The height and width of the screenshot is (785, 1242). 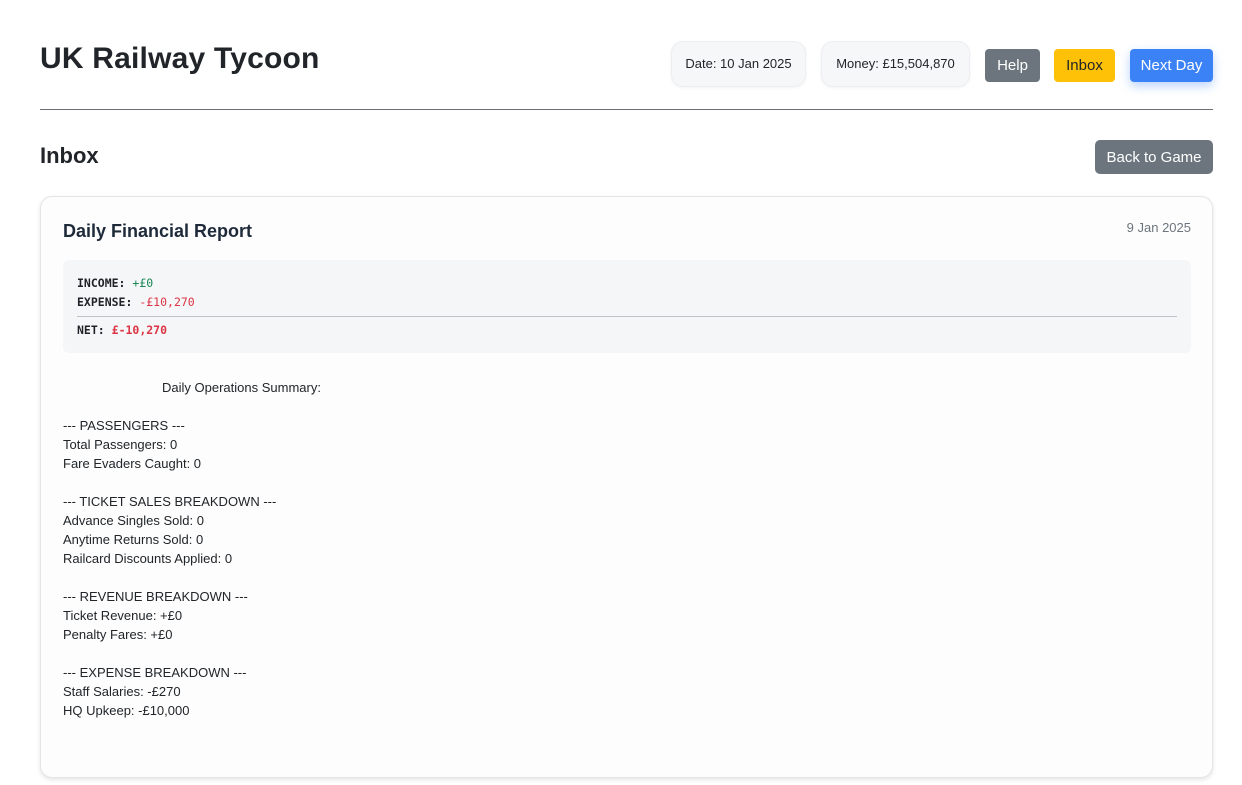 What do you see at coordinates (167, 302) in the screenshot?
I see `expense-value: -£10,270` at bounding box center [167, 302].